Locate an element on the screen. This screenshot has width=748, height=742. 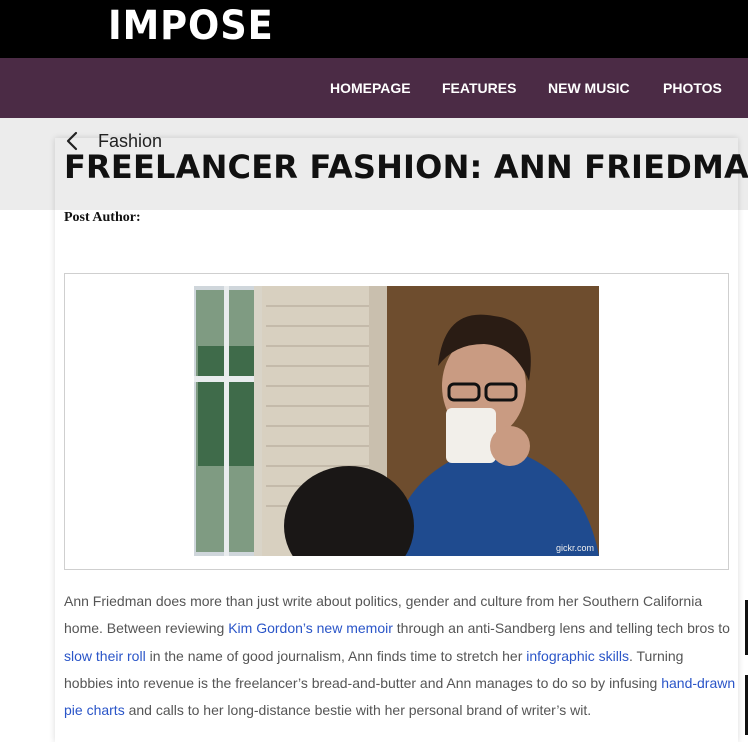
link-infographic-skills: infographic skills is located at coordinates (577, 656).